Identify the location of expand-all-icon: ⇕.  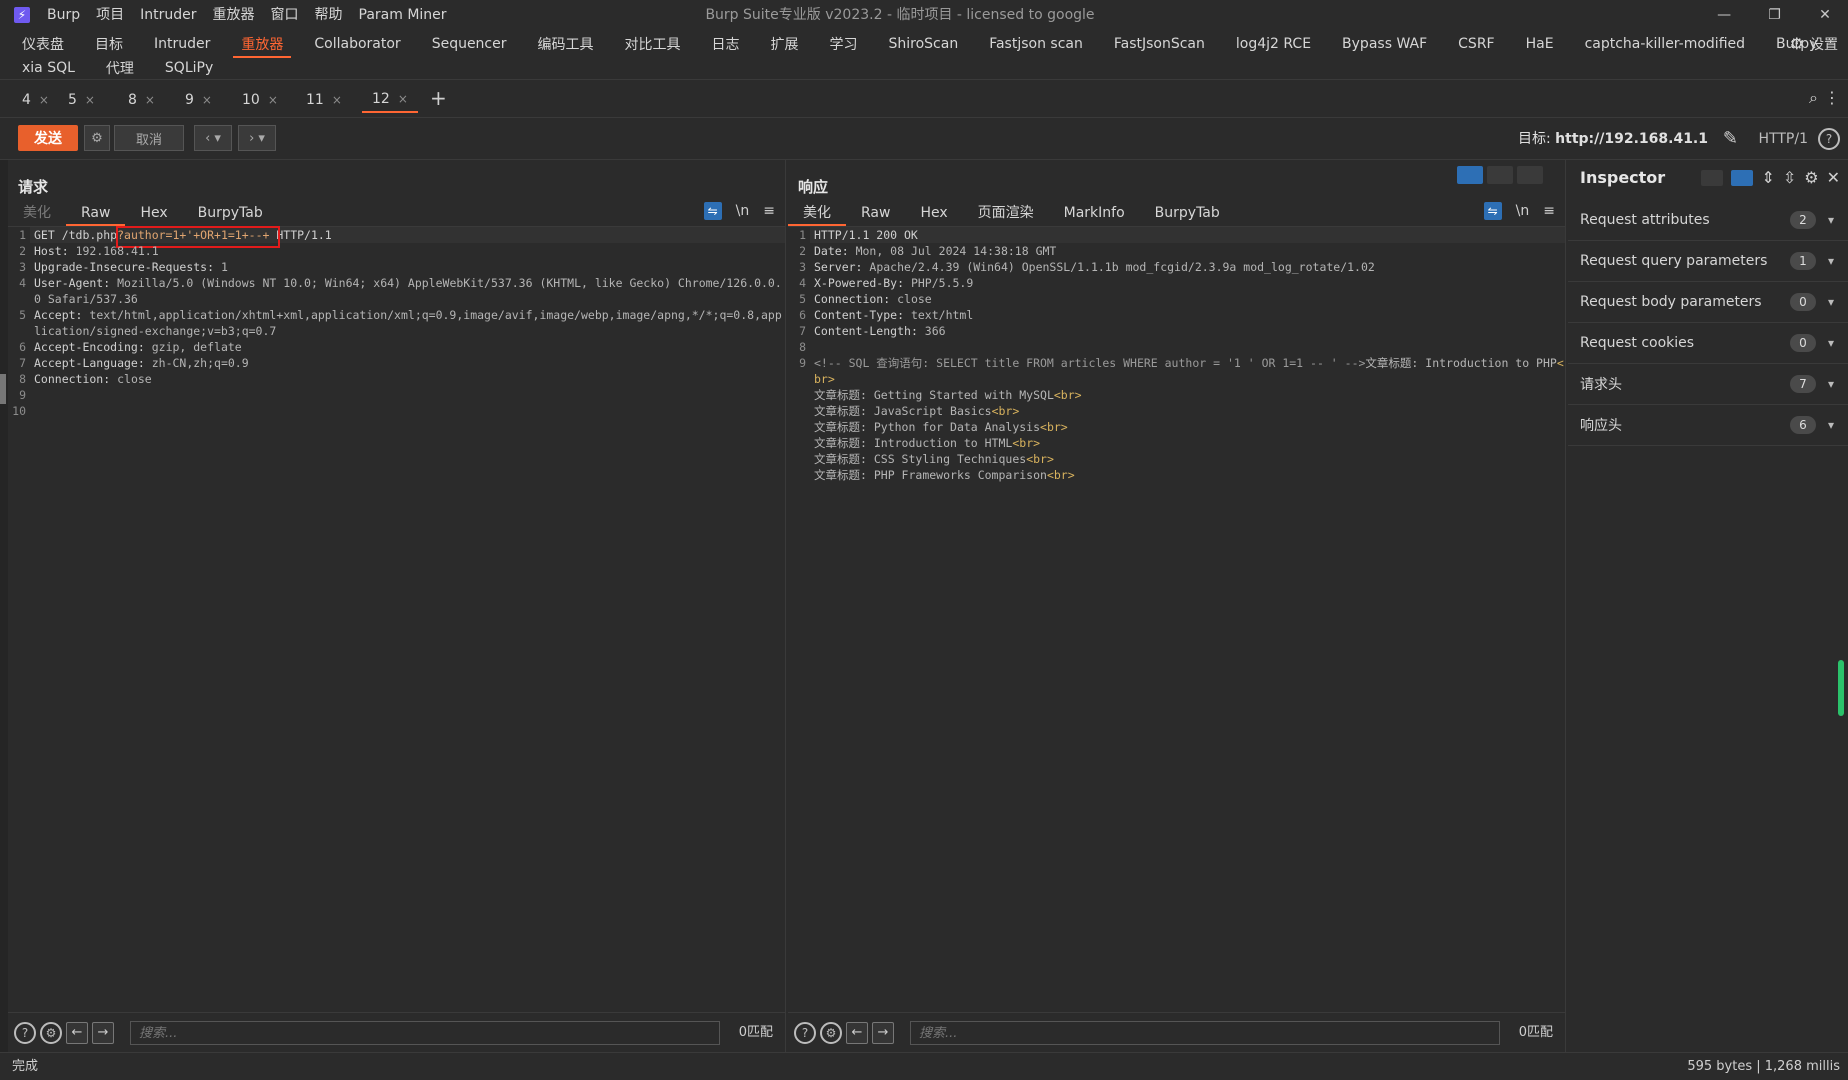
(1767, 177).